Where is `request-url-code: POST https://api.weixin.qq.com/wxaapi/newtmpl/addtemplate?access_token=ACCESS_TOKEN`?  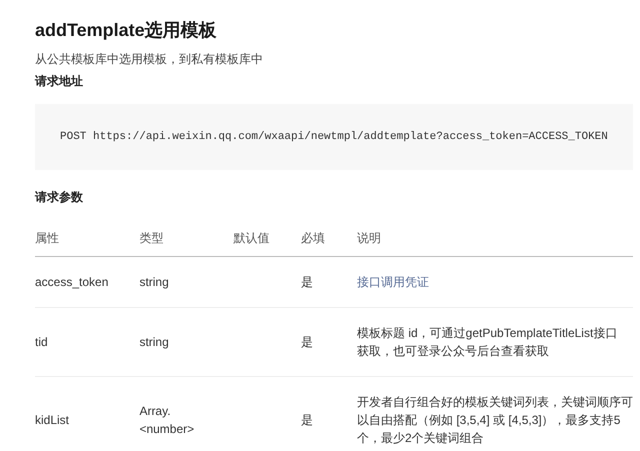
request-url-code: POST https://api.weixin.qq.com/wxaapi/newtmpl/addtemplate?access_token=ACCESS_TOKEN is located at coordinates (334, 137).